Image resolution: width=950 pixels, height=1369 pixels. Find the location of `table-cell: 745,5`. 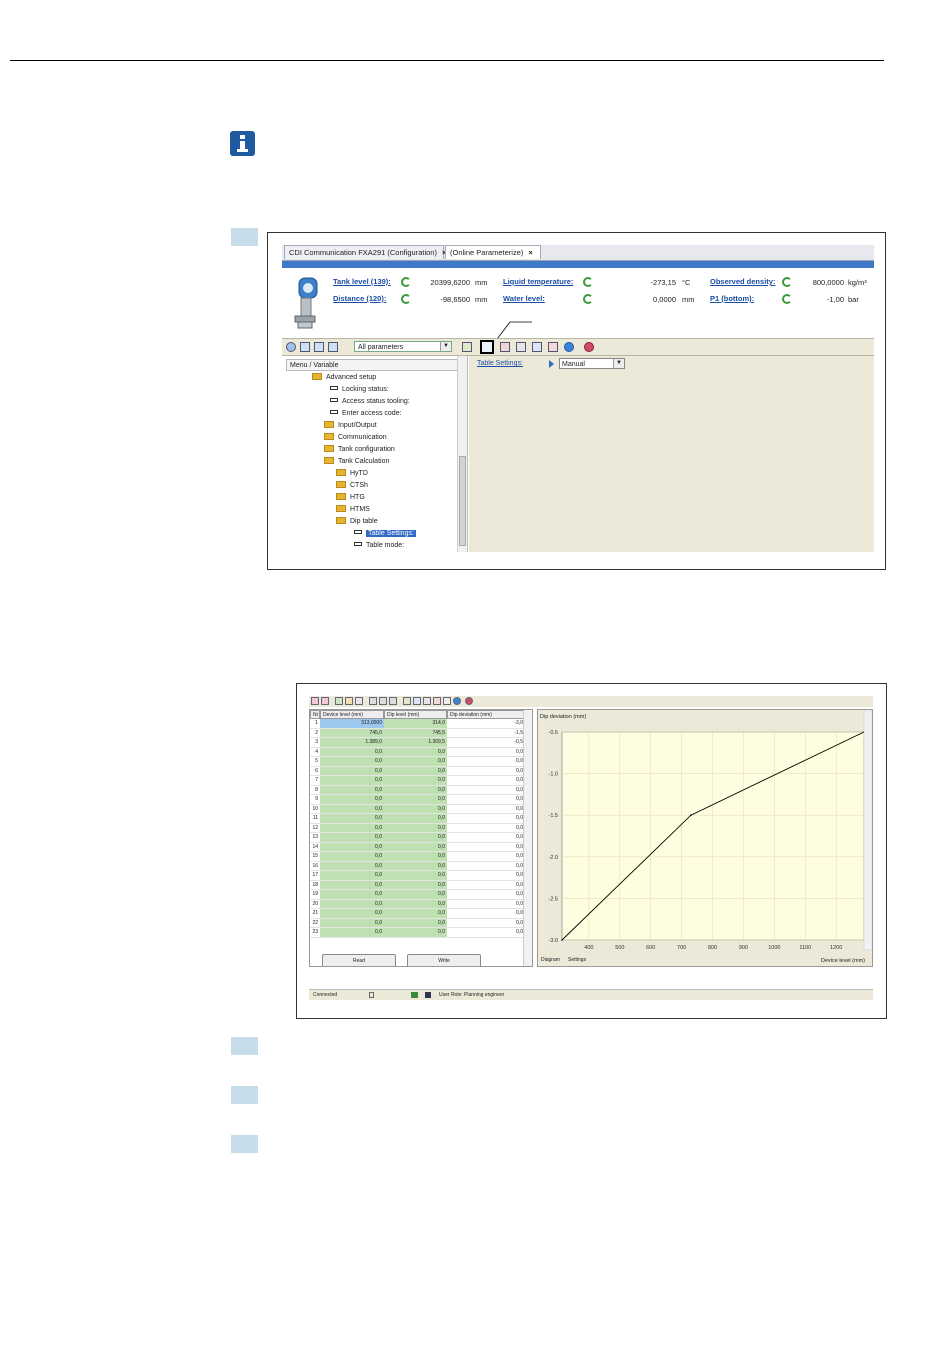

table-cell: 745,5 is located at coordinates (415, 733).